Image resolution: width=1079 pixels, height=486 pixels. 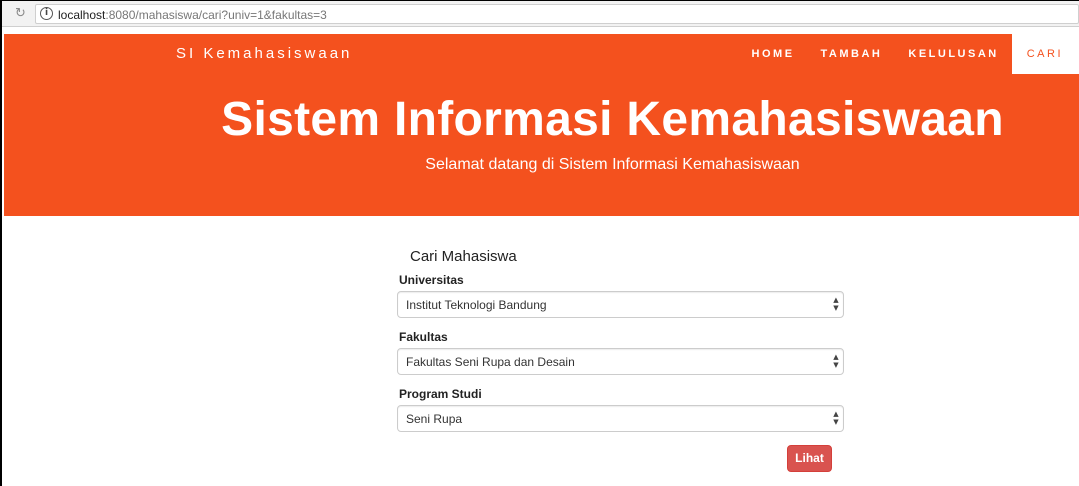 I want to click on lihat-button: Lihat, so click(x=809, y=458).